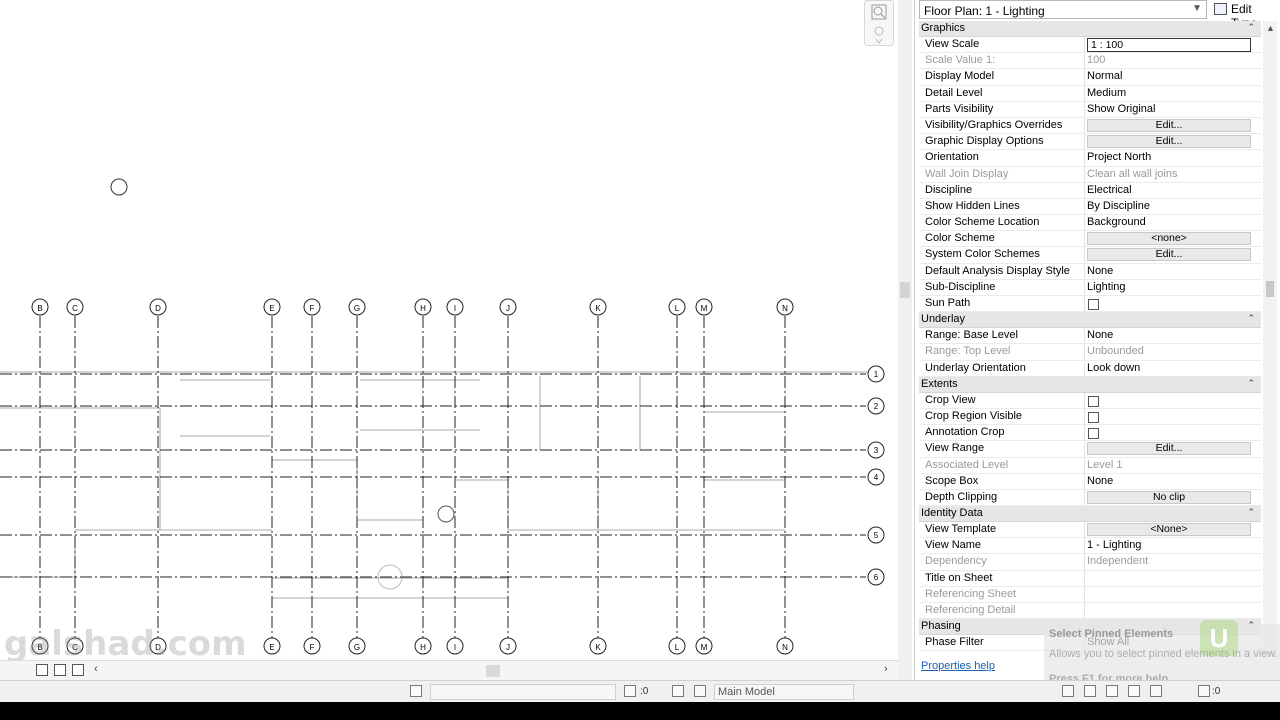  What do you see at coordinates (1173, 109) in the screenshot?
I see `property-value: Show Original` at bounding box center [1173, 109].